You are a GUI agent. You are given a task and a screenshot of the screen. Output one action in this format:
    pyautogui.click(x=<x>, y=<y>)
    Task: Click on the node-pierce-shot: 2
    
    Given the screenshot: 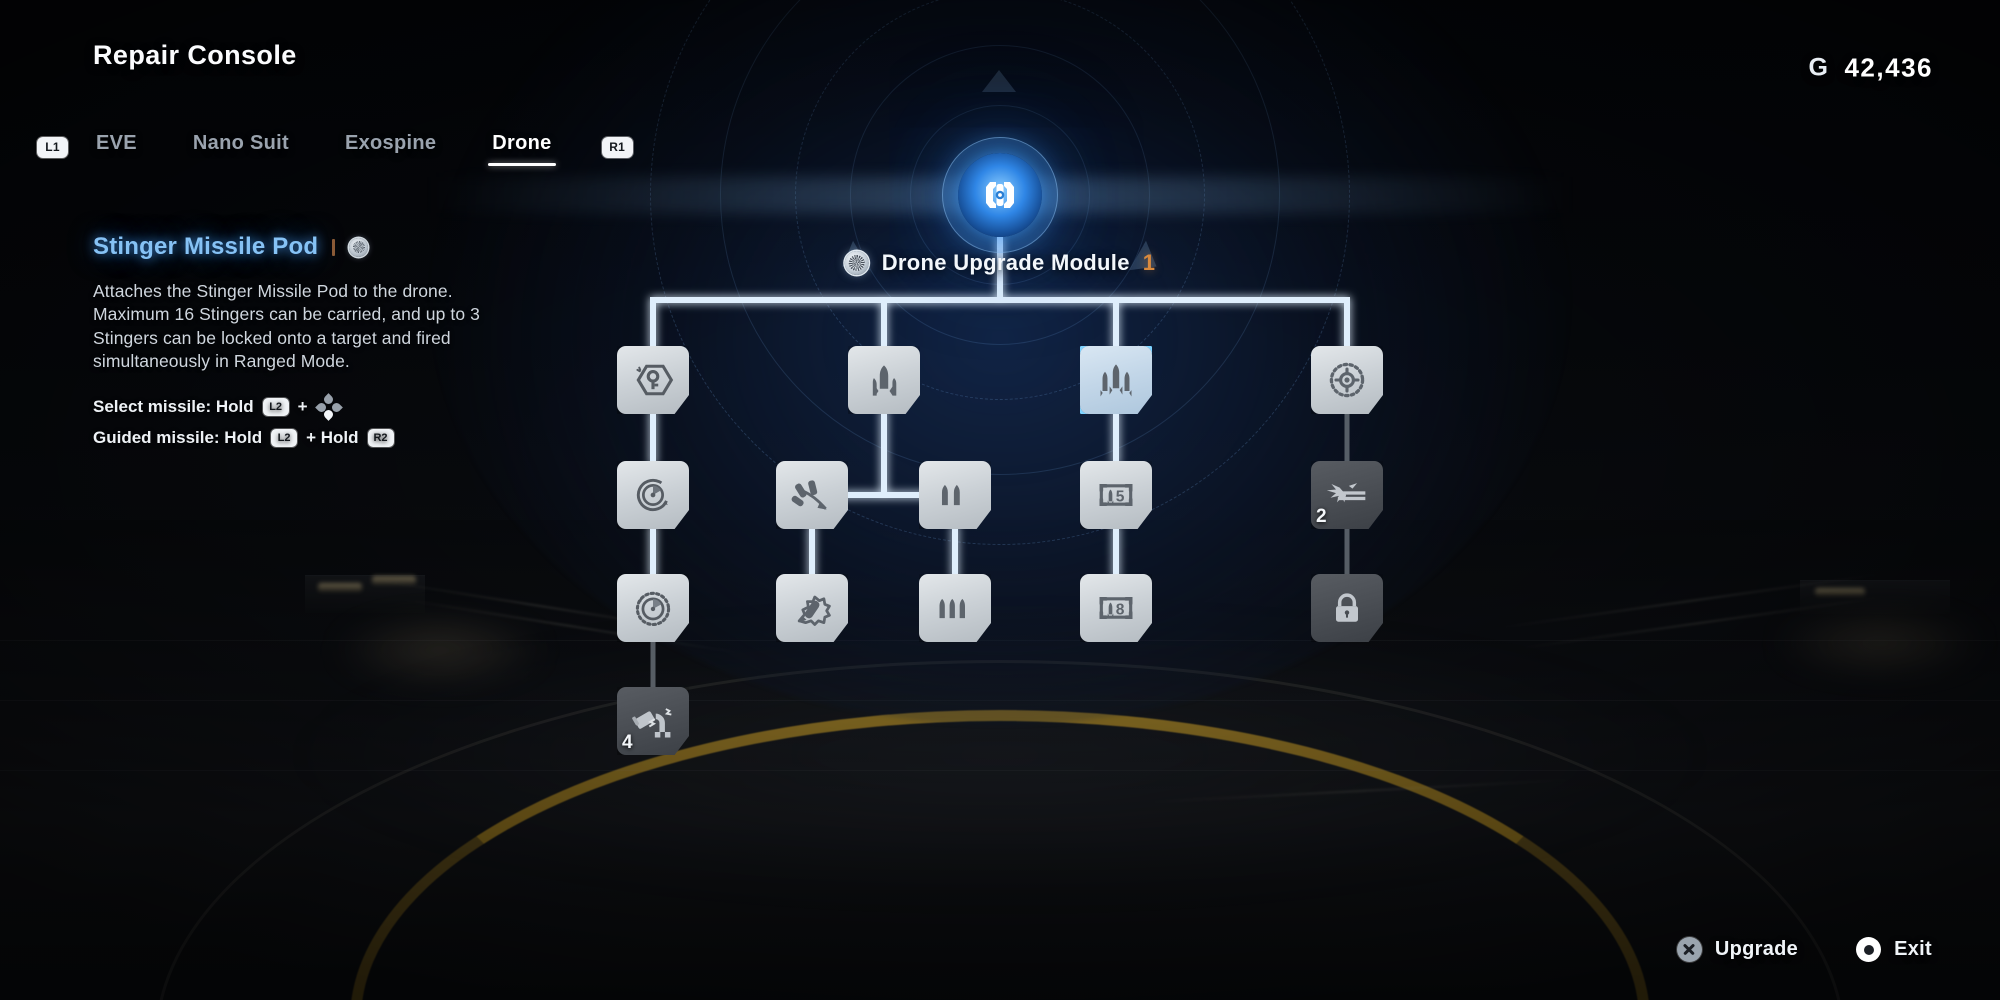 What is the action you would take?
    pyautogui.click(x=1347, y=495)
    